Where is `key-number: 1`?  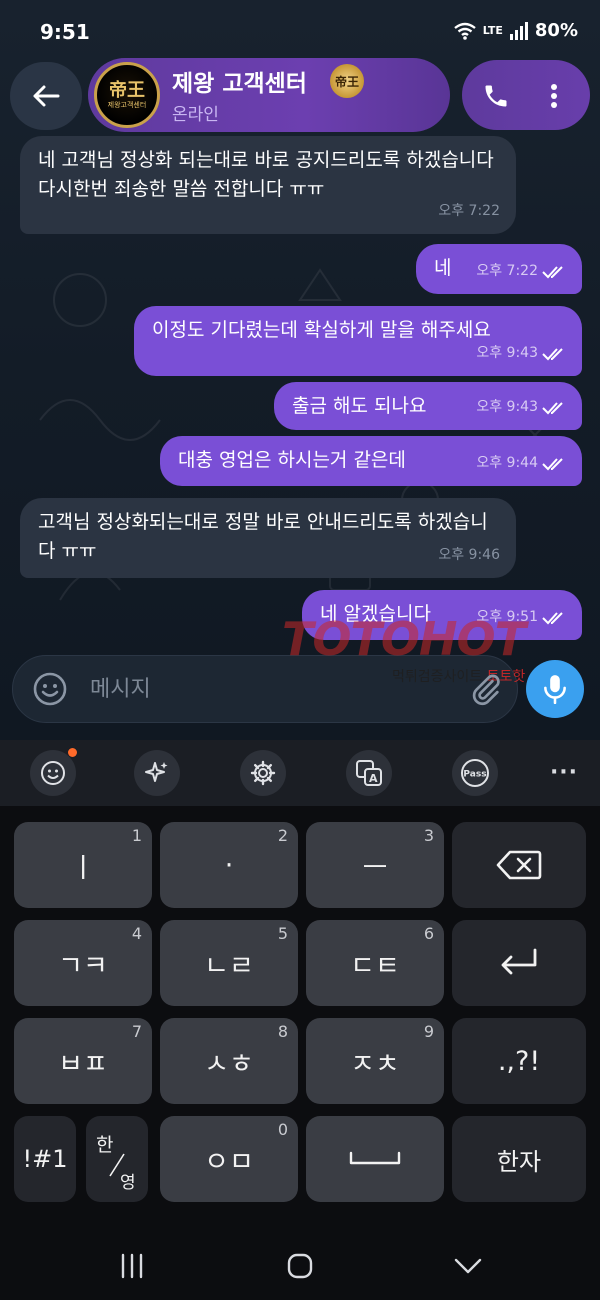
key-number: 1 is located at coordinates (136, 835).